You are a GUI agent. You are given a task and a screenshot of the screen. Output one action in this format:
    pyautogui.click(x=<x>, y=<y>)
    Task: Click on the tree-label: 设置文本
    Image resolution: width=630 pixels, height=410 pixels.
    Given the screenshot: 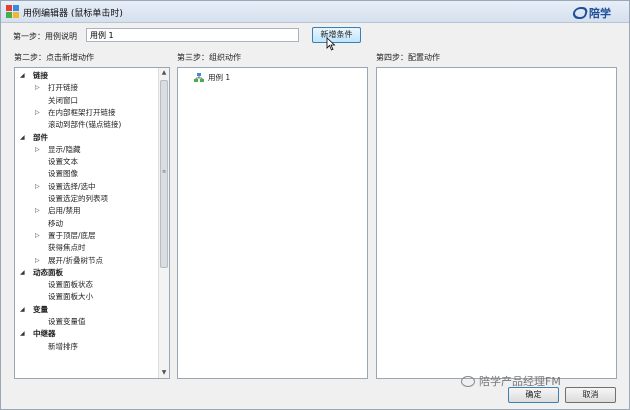 What is the action you would take?
    pyautogui.click(x=63, y=162)
    